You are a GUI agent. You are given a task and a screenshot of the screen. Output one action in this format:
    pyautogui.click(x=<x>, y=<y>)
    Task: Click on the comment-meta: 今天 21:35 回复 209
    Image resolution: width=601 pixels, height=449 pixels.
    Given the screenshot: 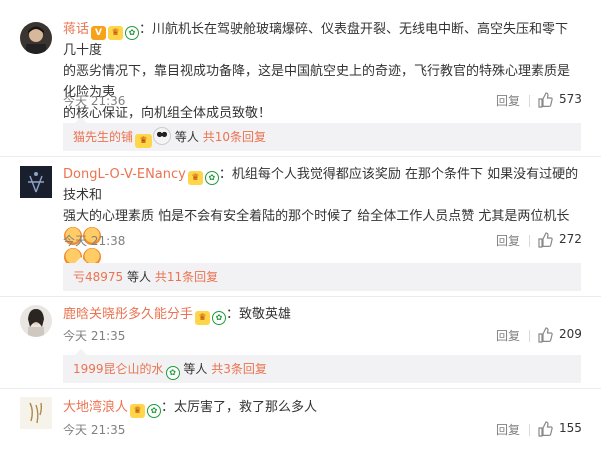 What is the action you would take?
    pyautogui.click(x=322, y=336)
    